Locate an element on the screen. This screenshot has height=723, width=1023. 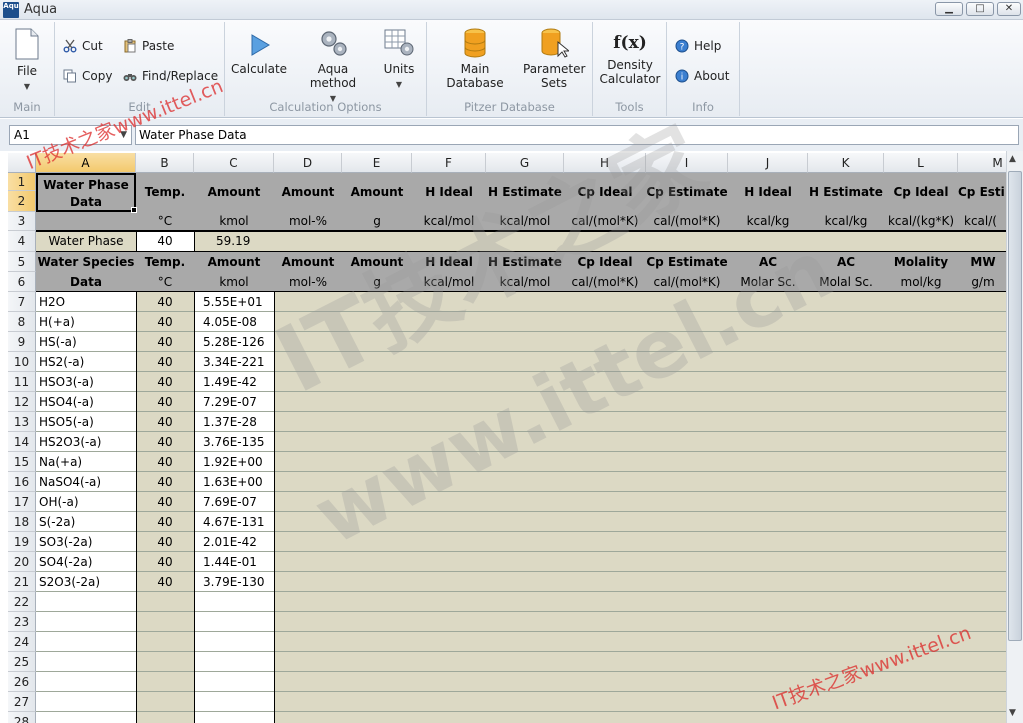
species-amount-cell: 5.55E+01 is located at coordinates (234, 302).